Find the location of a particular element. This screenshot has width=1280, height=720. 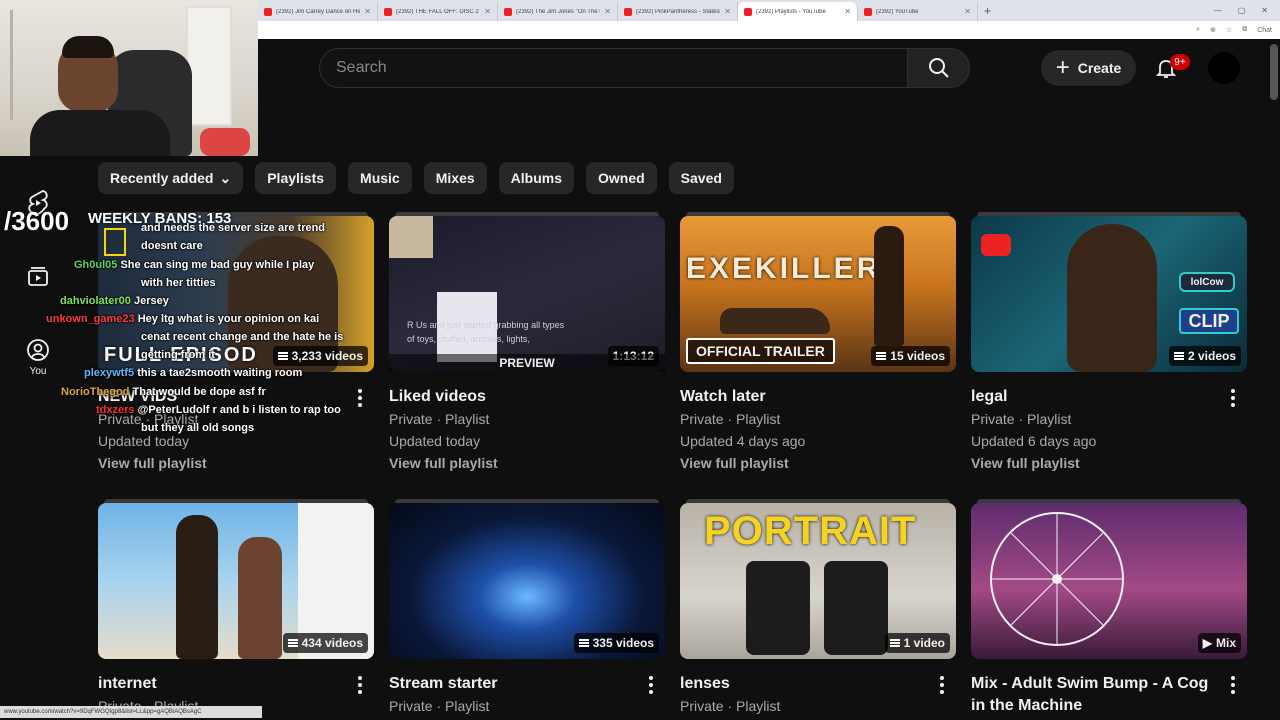

sidebar-item-you: You is located at coordinates (38, 357).